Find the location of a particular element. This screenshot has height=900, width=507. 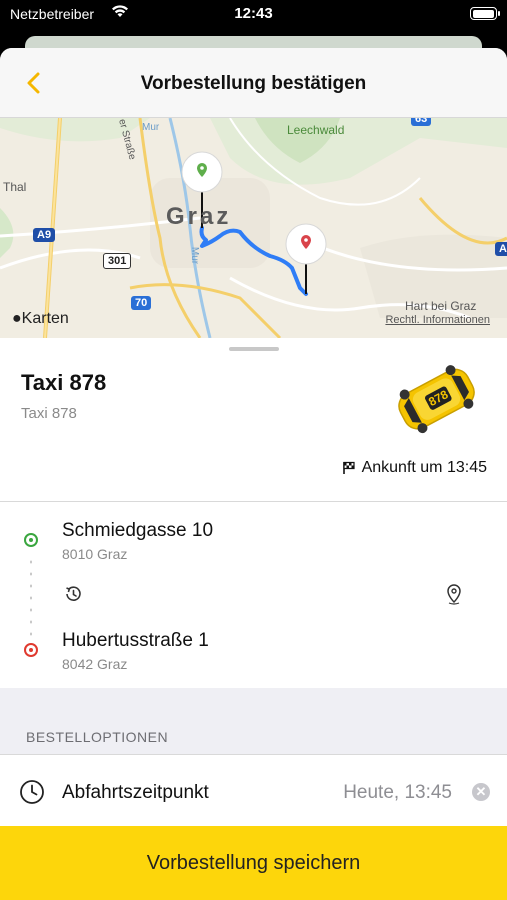

map-city-label: Graz is located at coordinates (199, 216).